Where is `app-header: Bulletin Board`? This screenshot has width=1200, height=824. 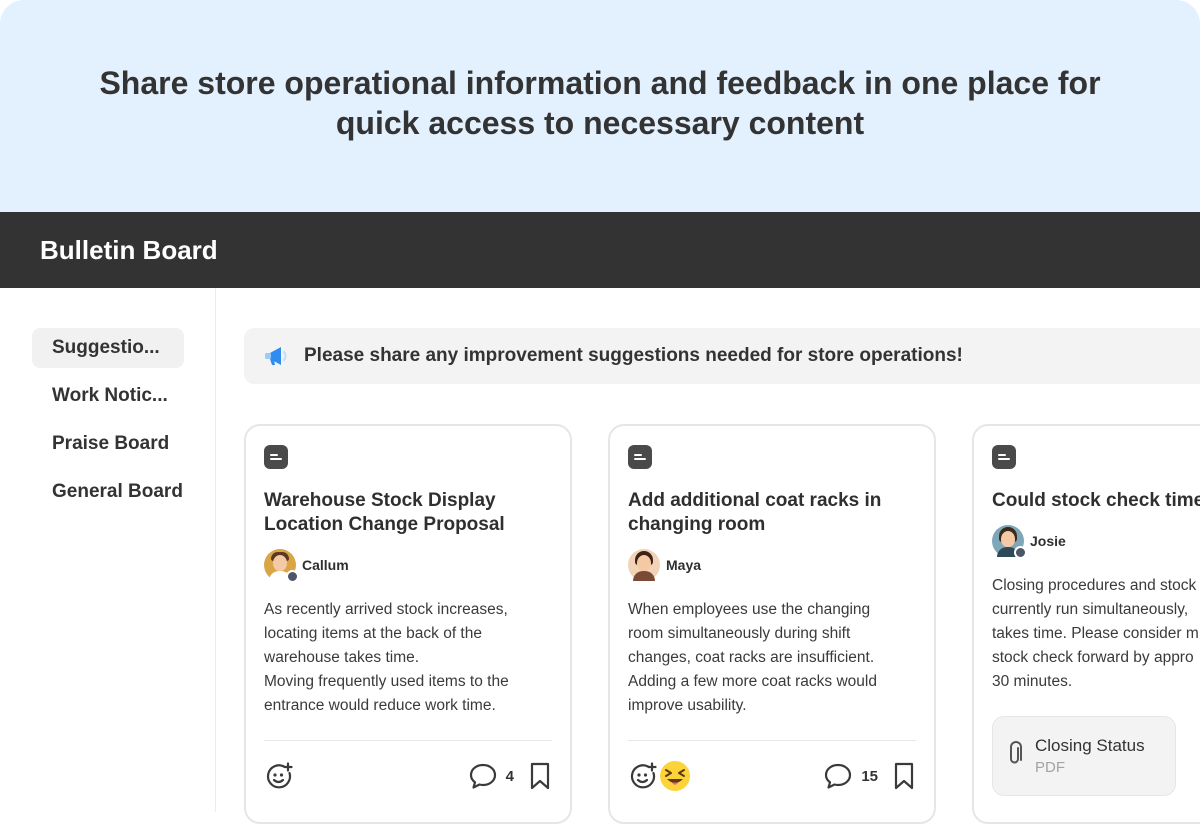
app-header: Bulletin Board is located at coordinates (600, 250).